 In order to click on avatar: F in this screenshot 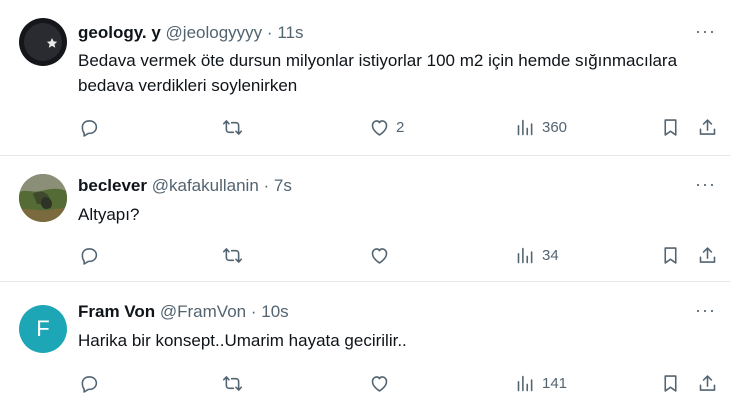, I will do `click(43, 329)`.